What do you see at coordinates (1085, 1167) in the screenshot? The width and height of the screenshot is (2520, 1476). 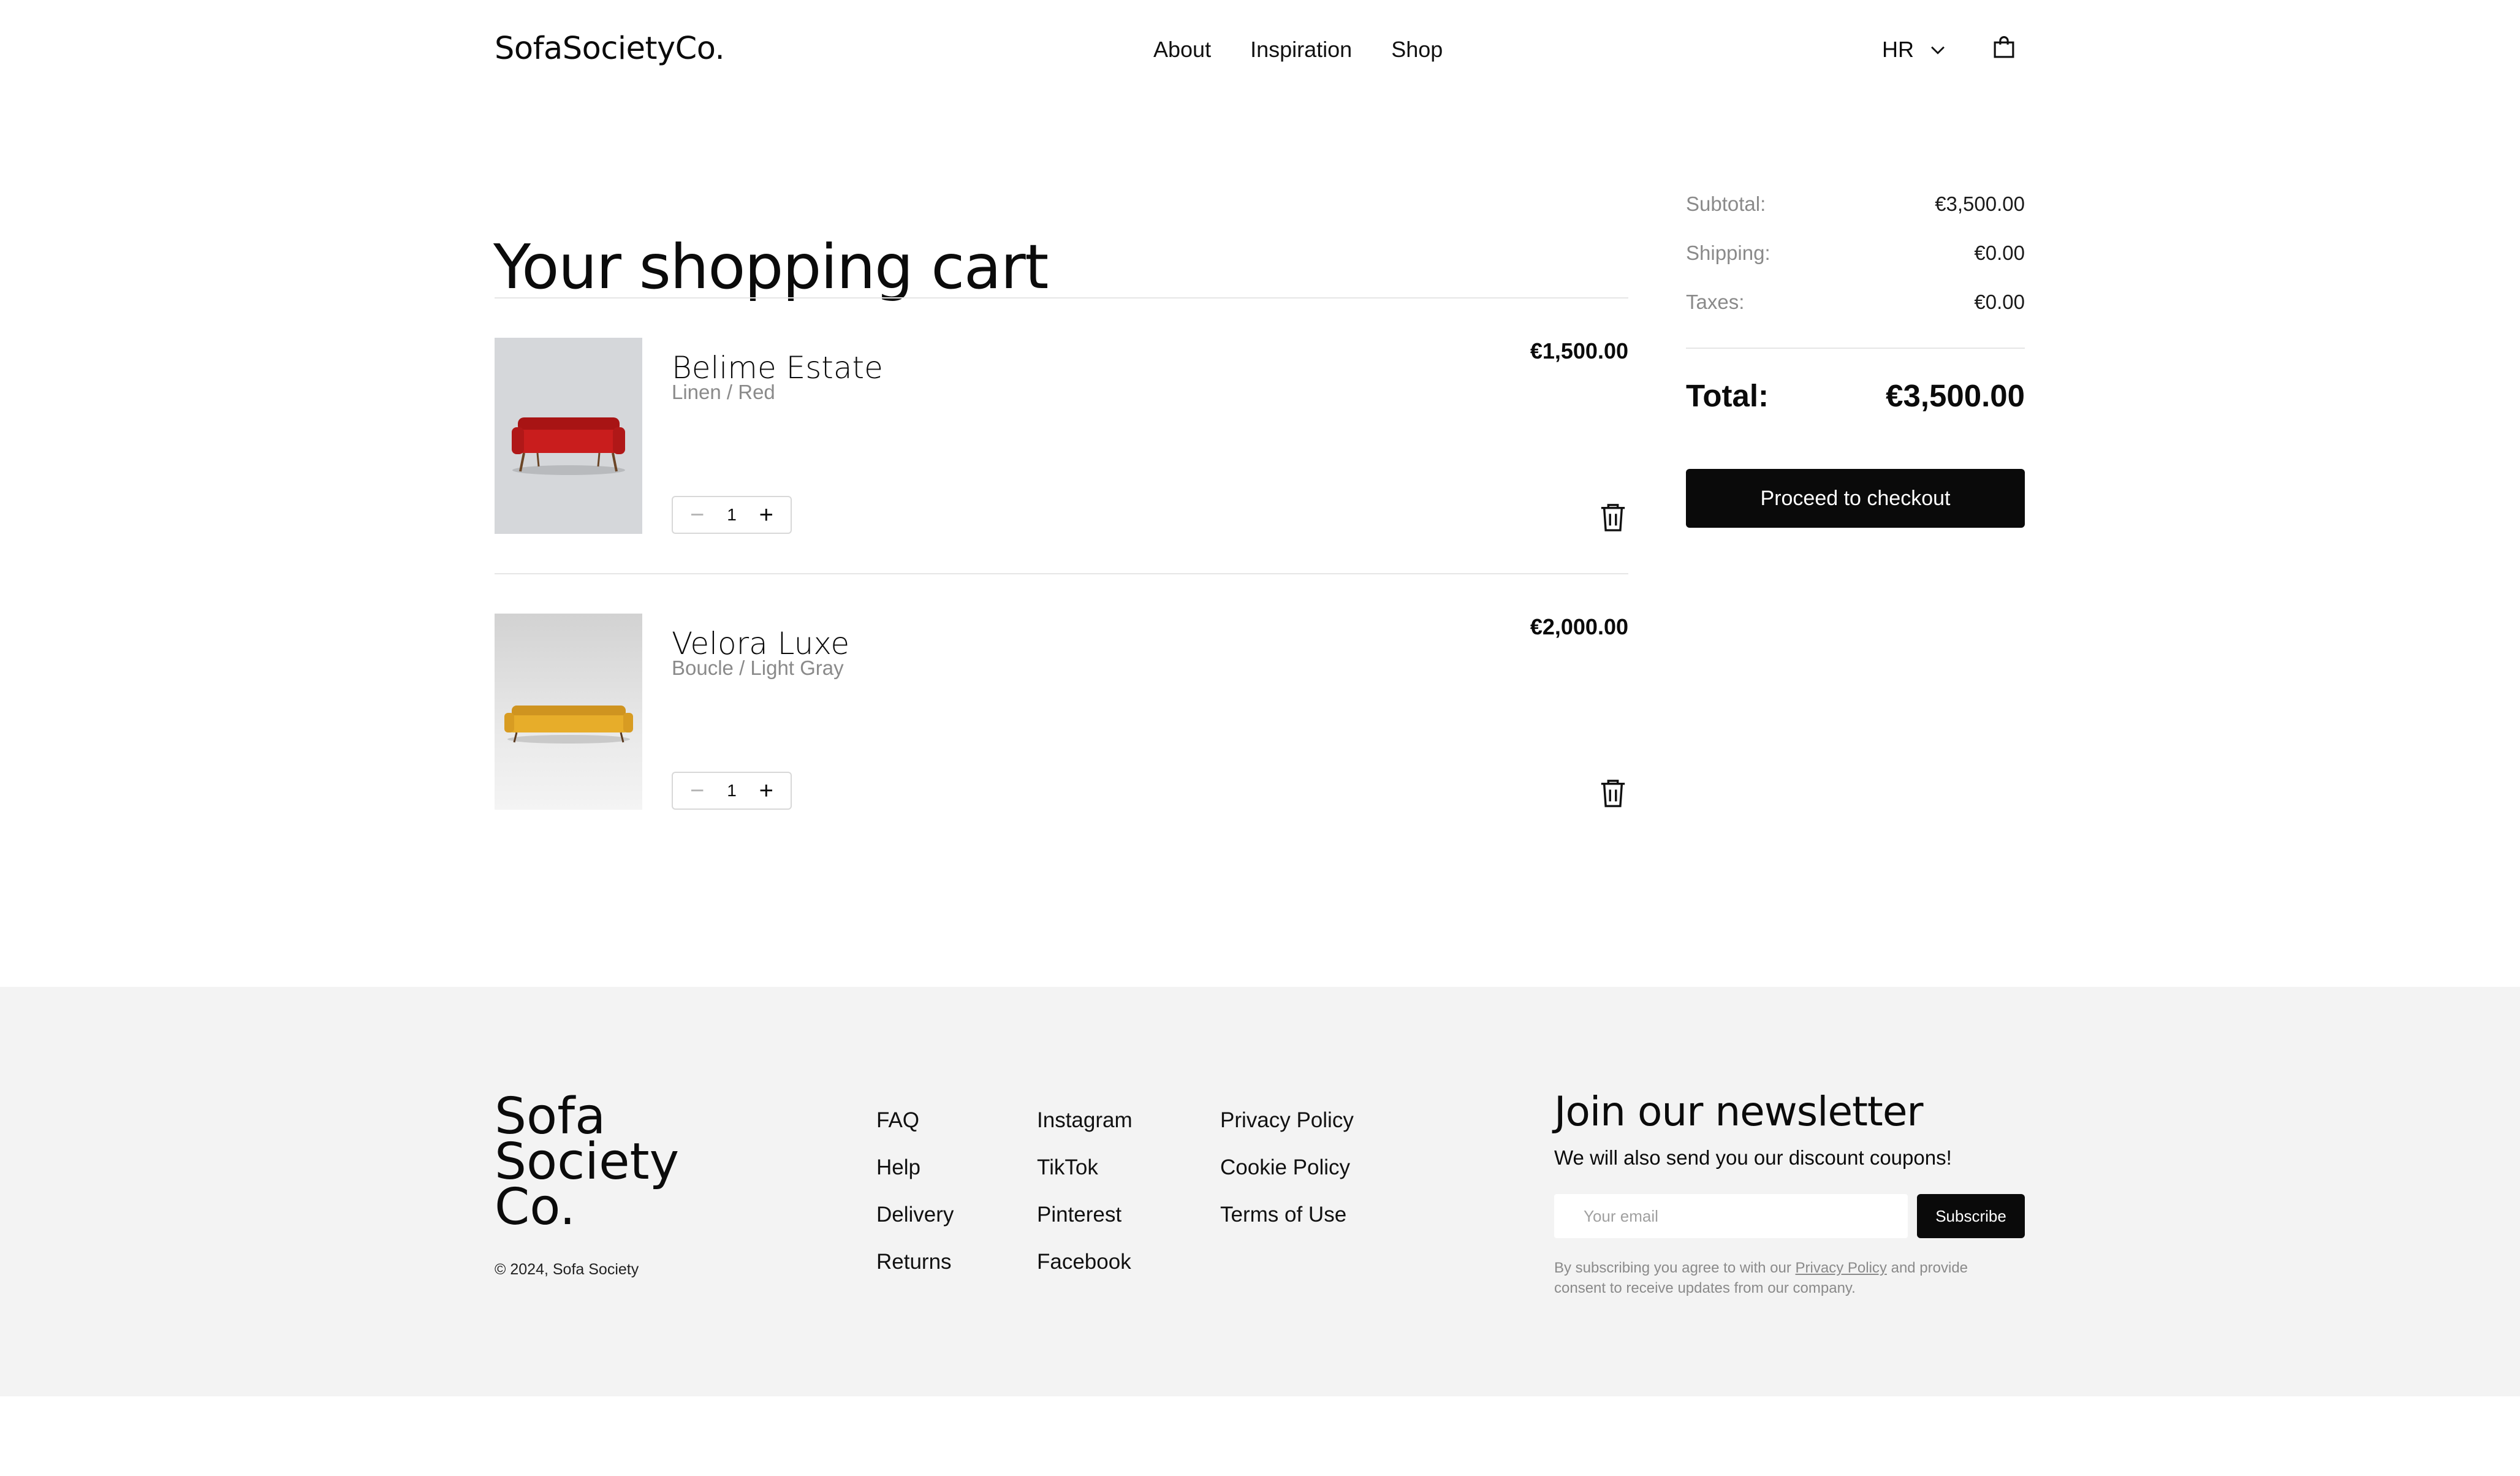 I see `footer-link-tiktok: TikTok` at bounding box center [1085, 1167].